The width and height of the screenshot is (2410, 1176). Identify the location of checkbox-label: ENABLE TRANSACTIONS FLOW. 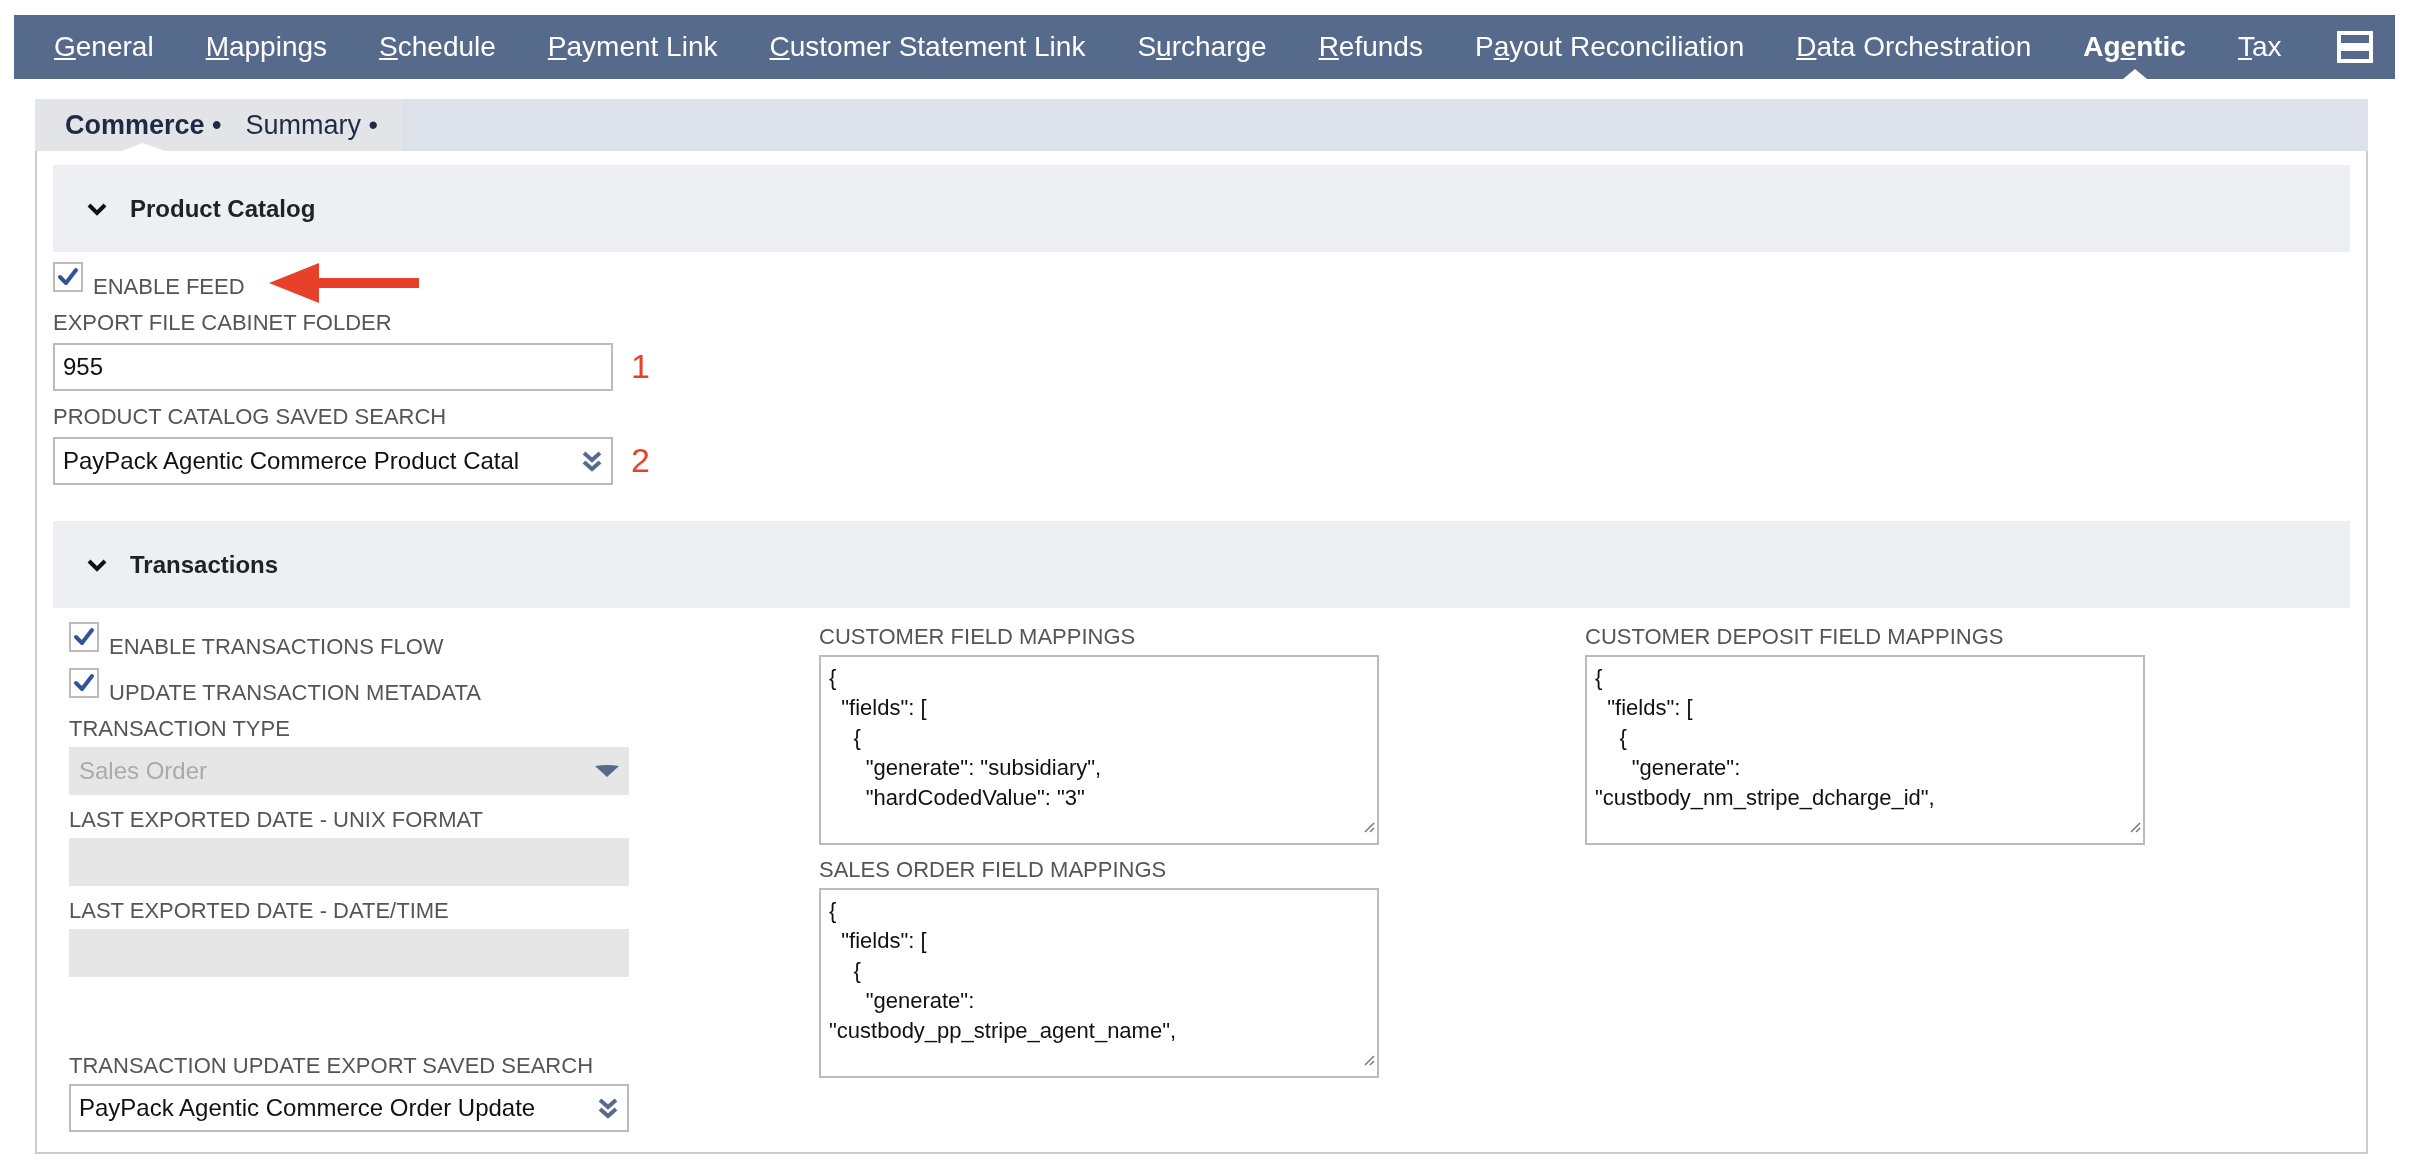
(276, 647).